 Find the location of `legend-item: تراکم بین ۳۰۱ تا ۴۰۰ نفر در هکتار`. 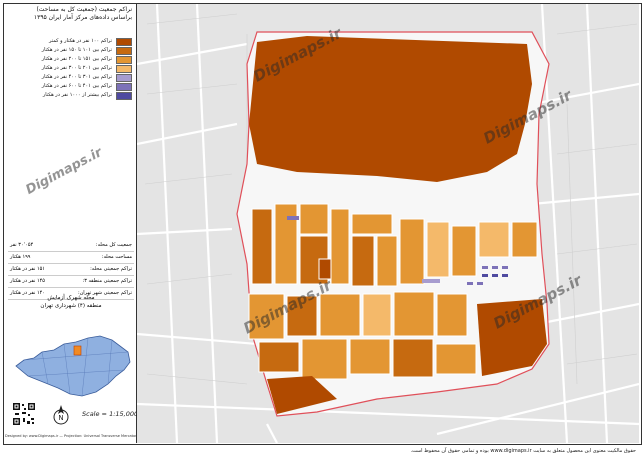

legend-item: تراکم بین ۳۰۱ تا ۴۰۰ نفر در هکتار is located at coordinates (70, 77).